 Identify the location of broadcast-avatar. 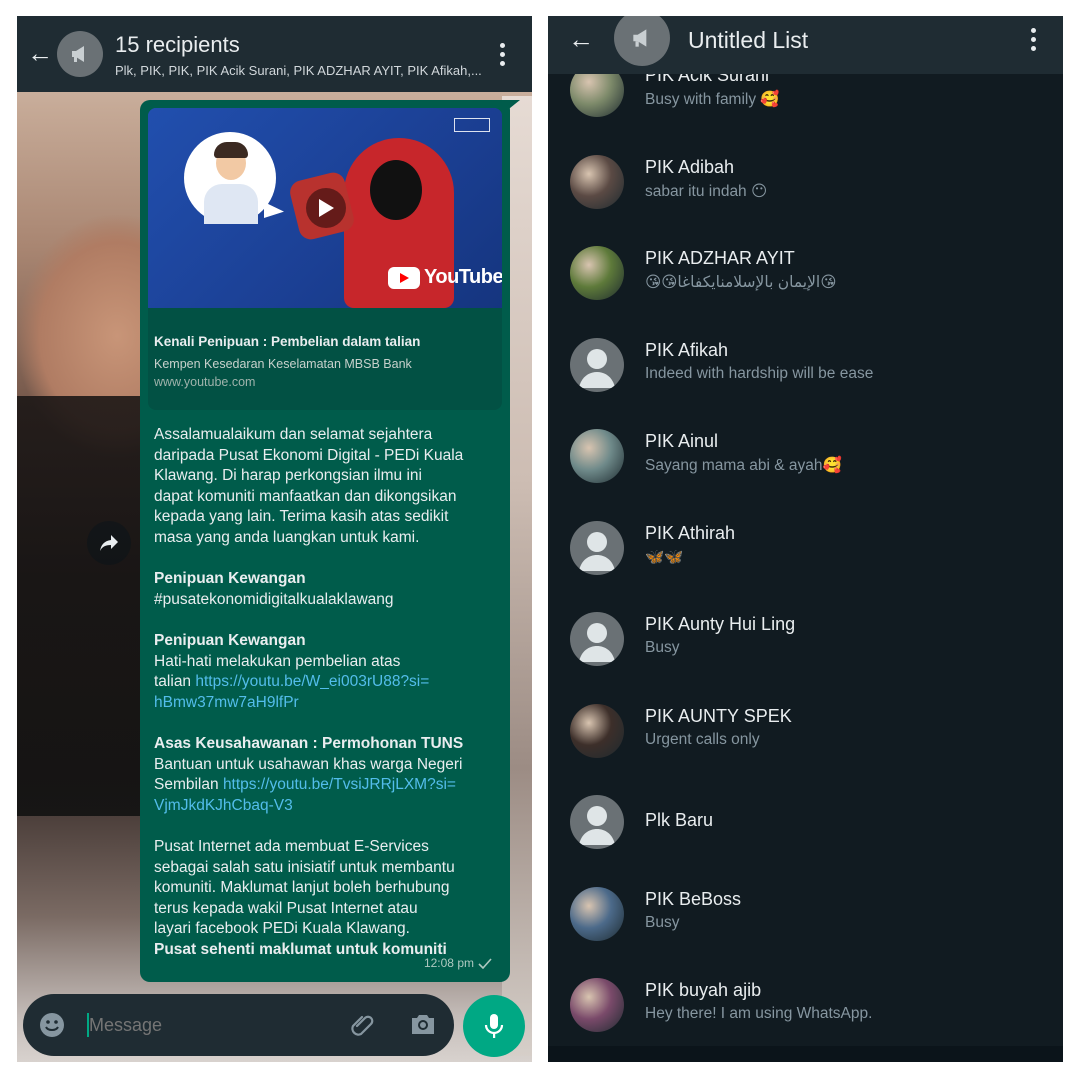
(80, 54).